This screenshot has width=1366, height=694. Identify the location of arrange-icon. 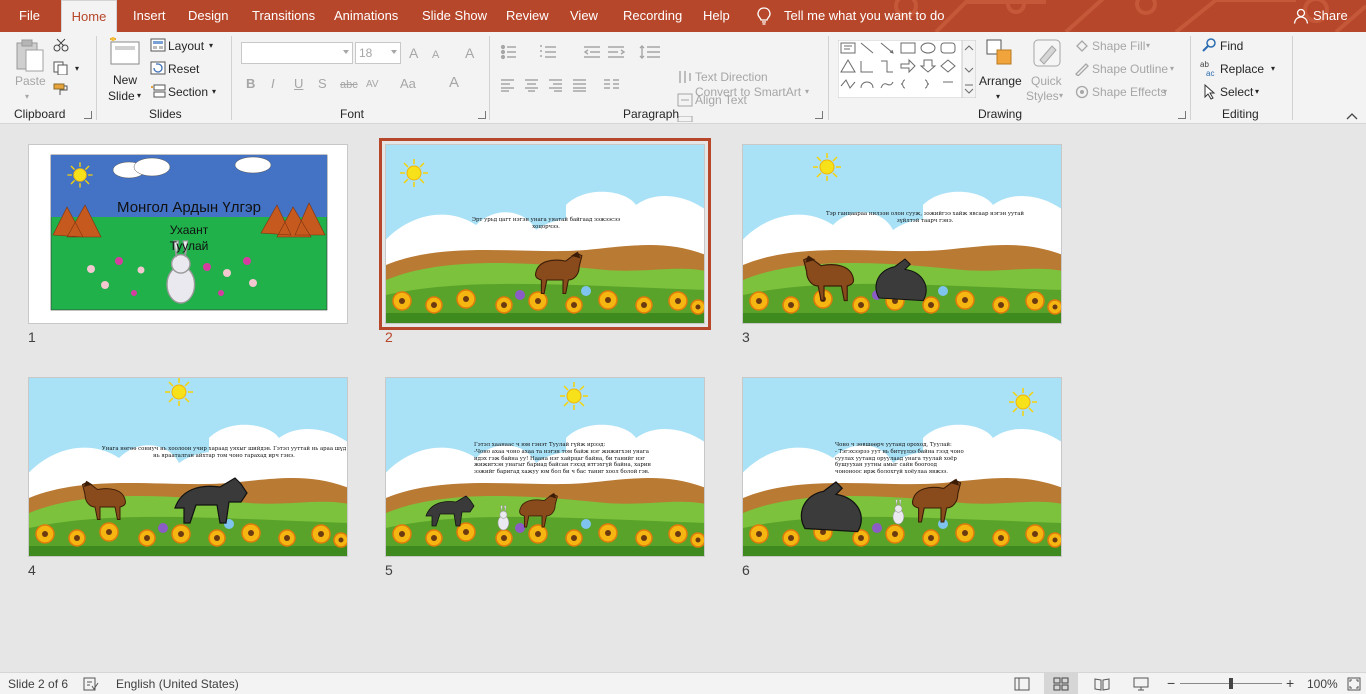
(1000, 53).